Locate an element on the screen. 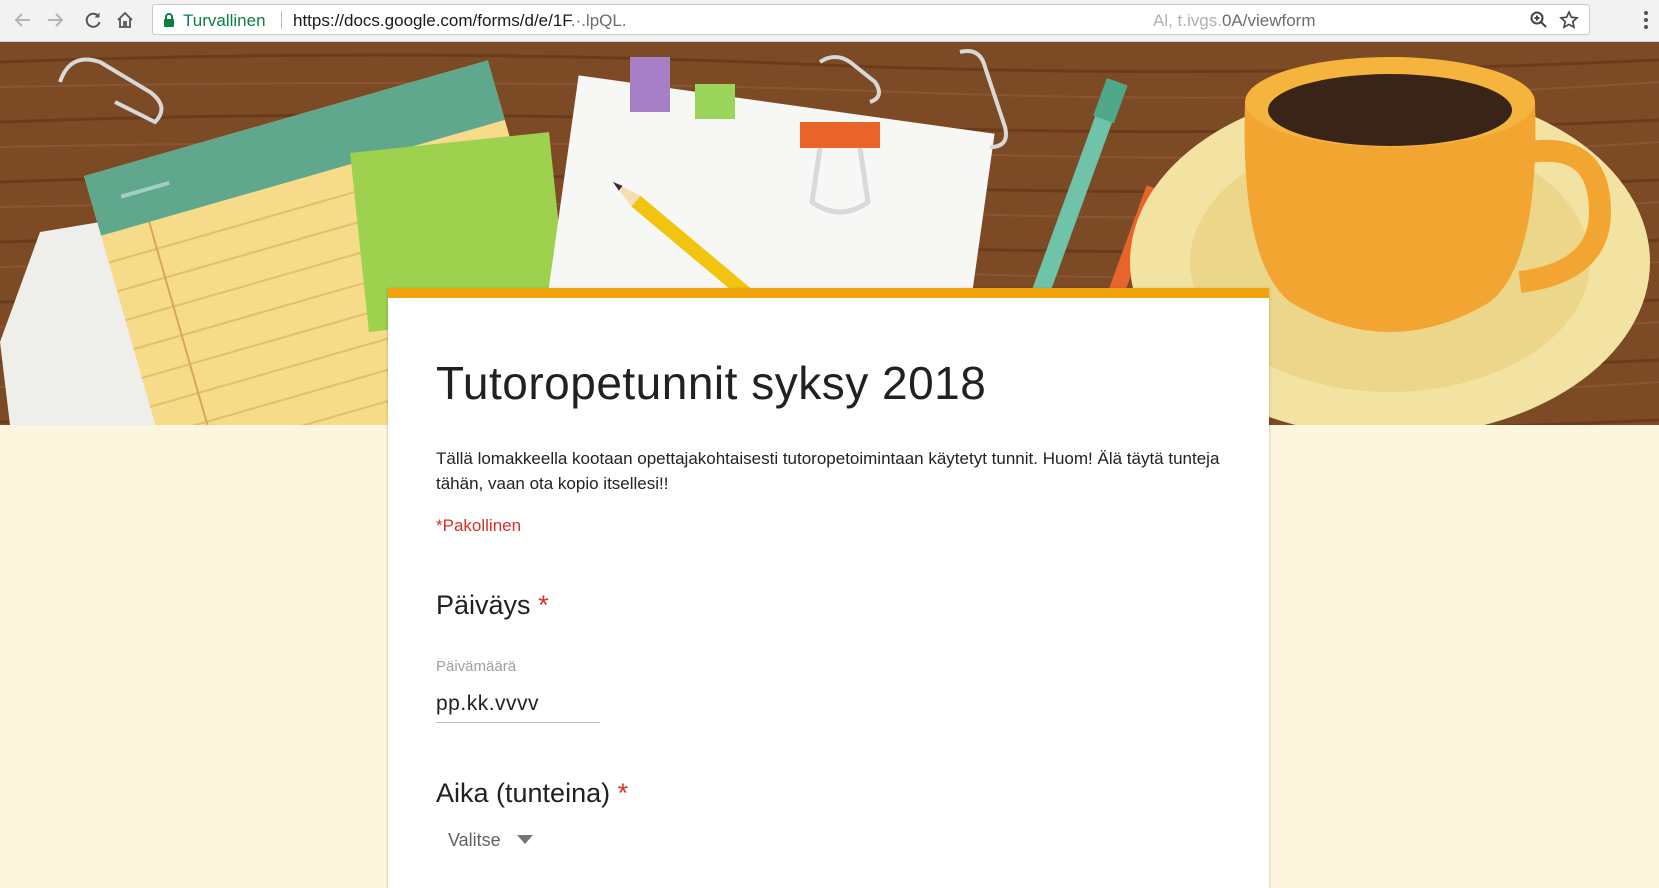 The image size is (1659, 888). menu-dots-icon is located at coordinates (1646, 20).